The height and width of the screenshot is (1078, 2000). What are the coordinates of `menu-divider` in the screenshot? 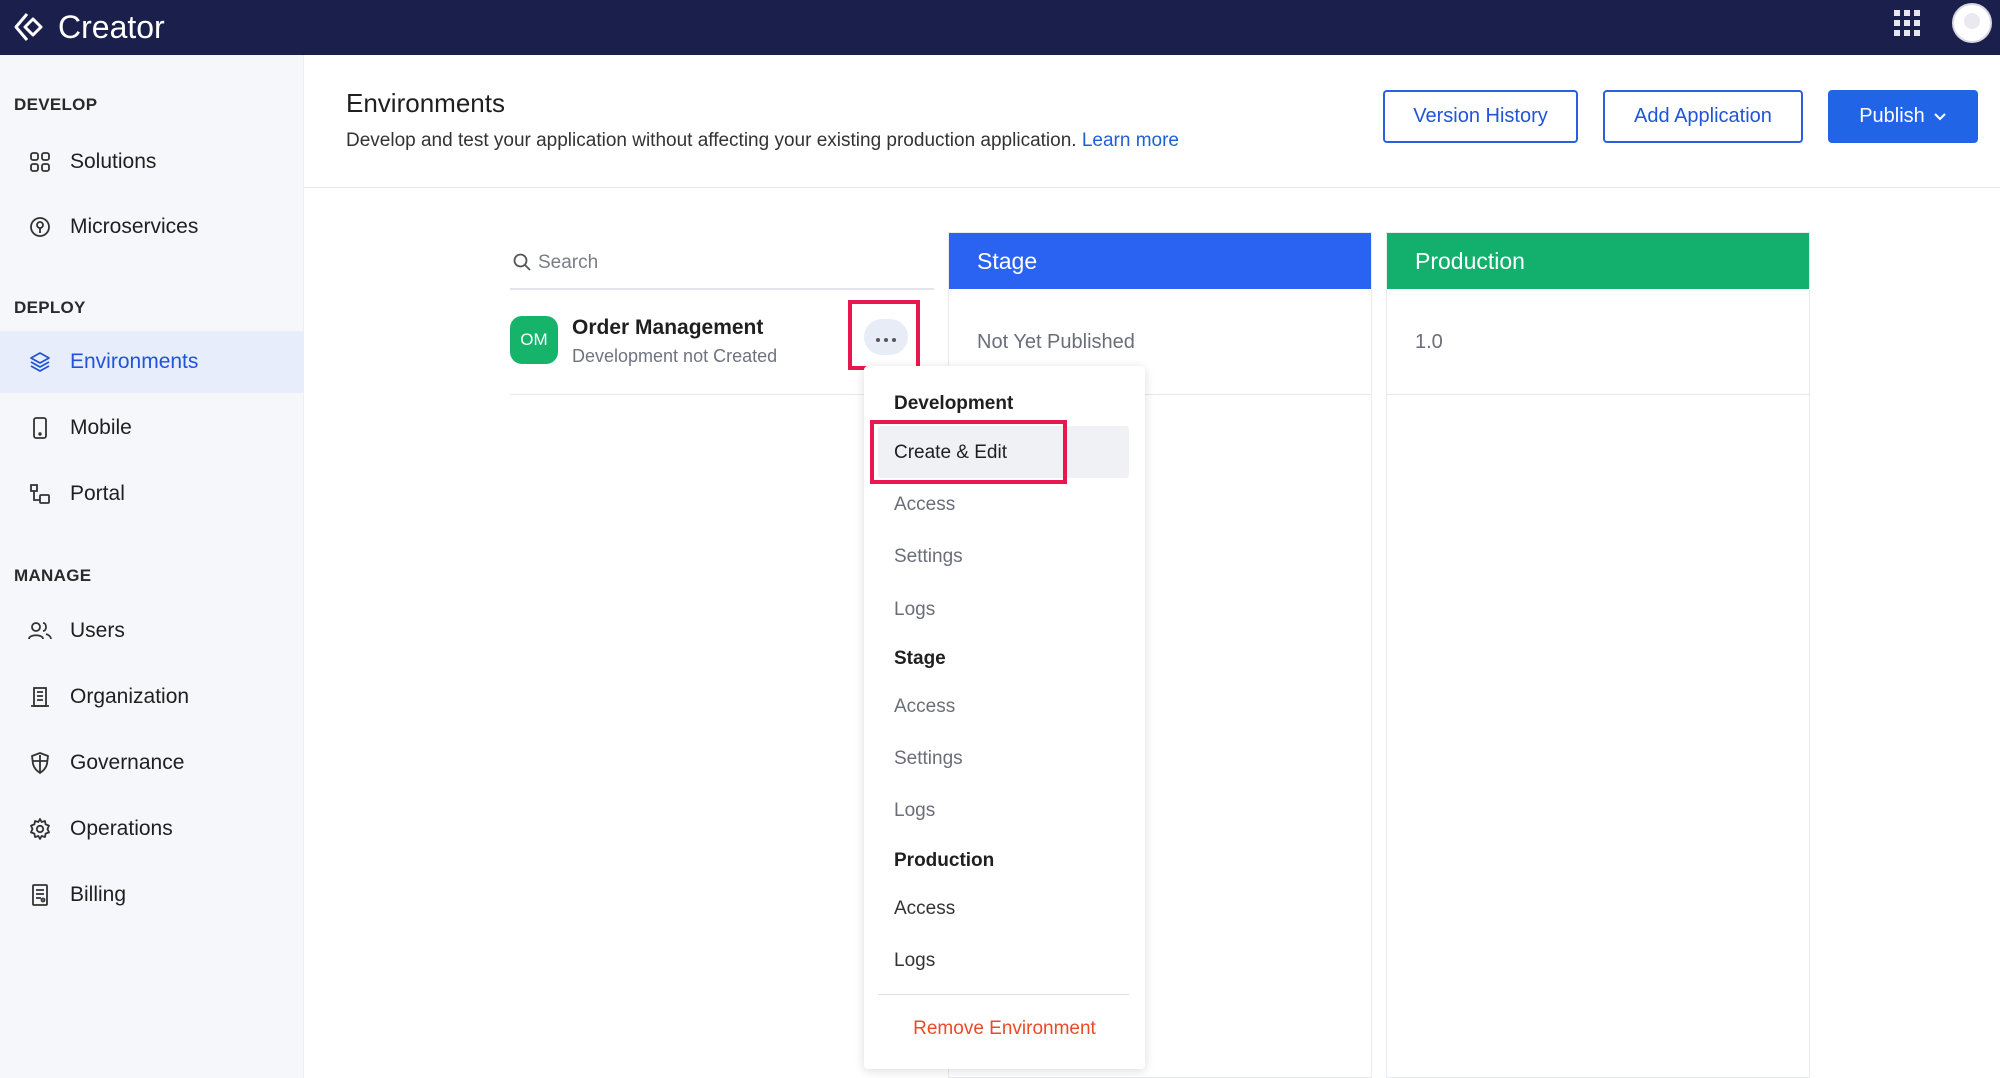 It's located at (1003, 994).